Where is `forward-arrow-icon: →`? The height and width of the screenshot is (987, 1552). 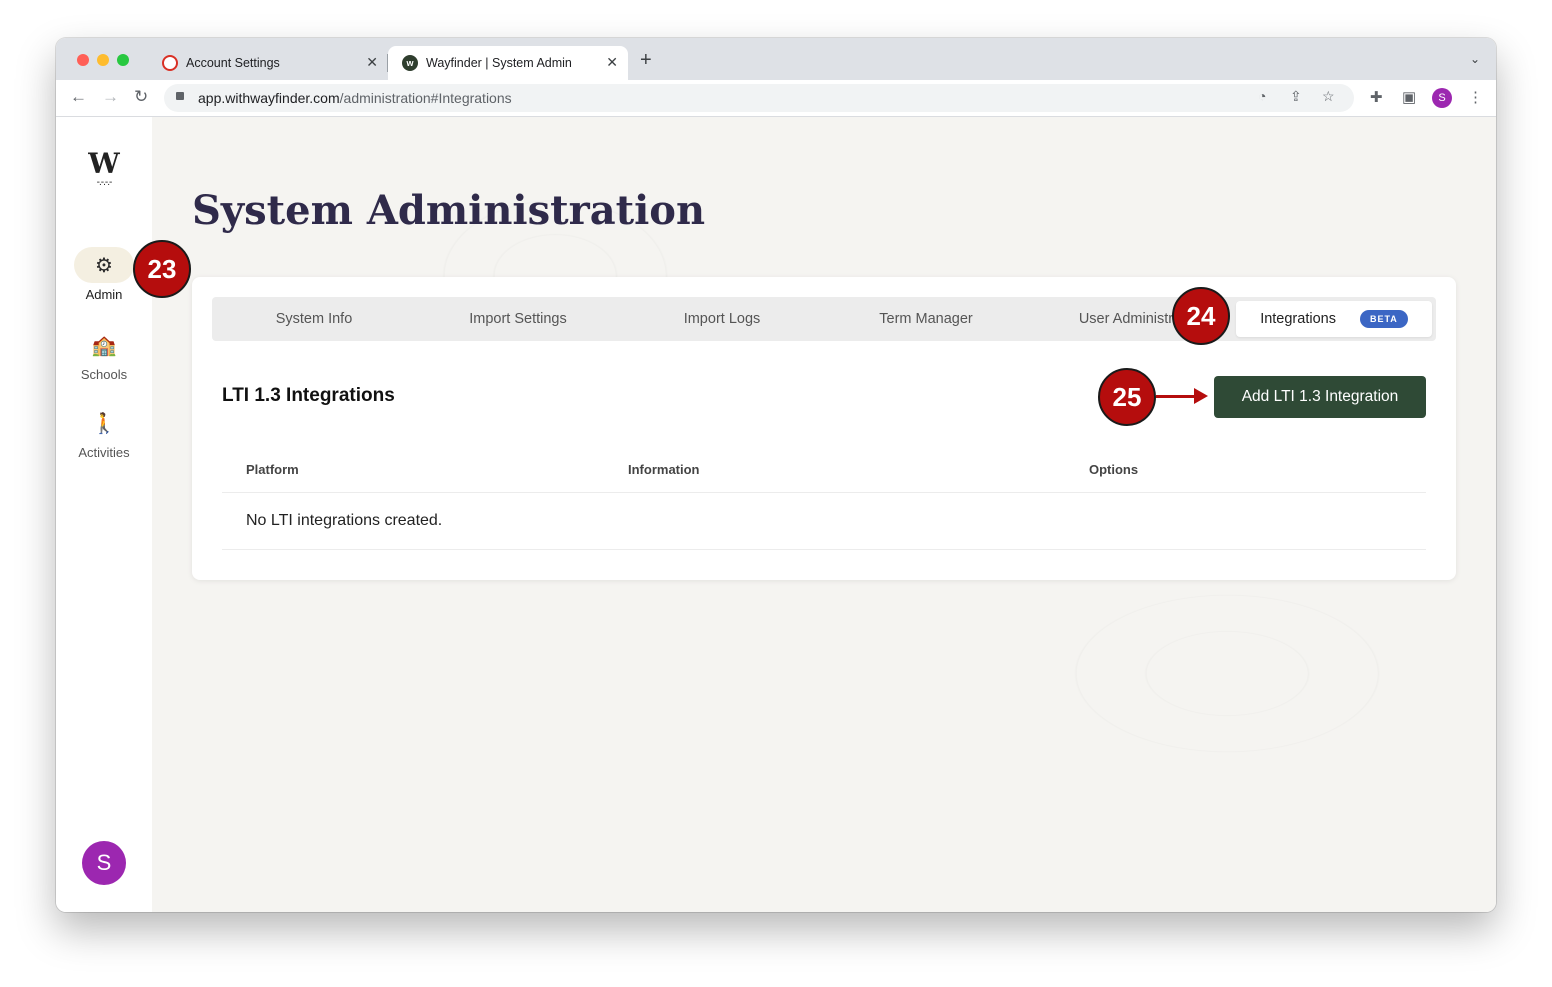 forward-arrow-icon: → is located at coordinates (110, 97).